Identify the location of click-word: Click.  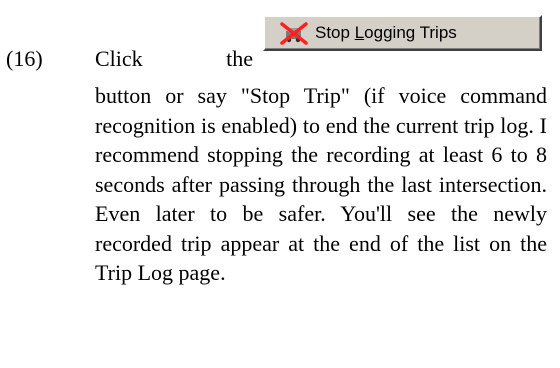
(119, 58).